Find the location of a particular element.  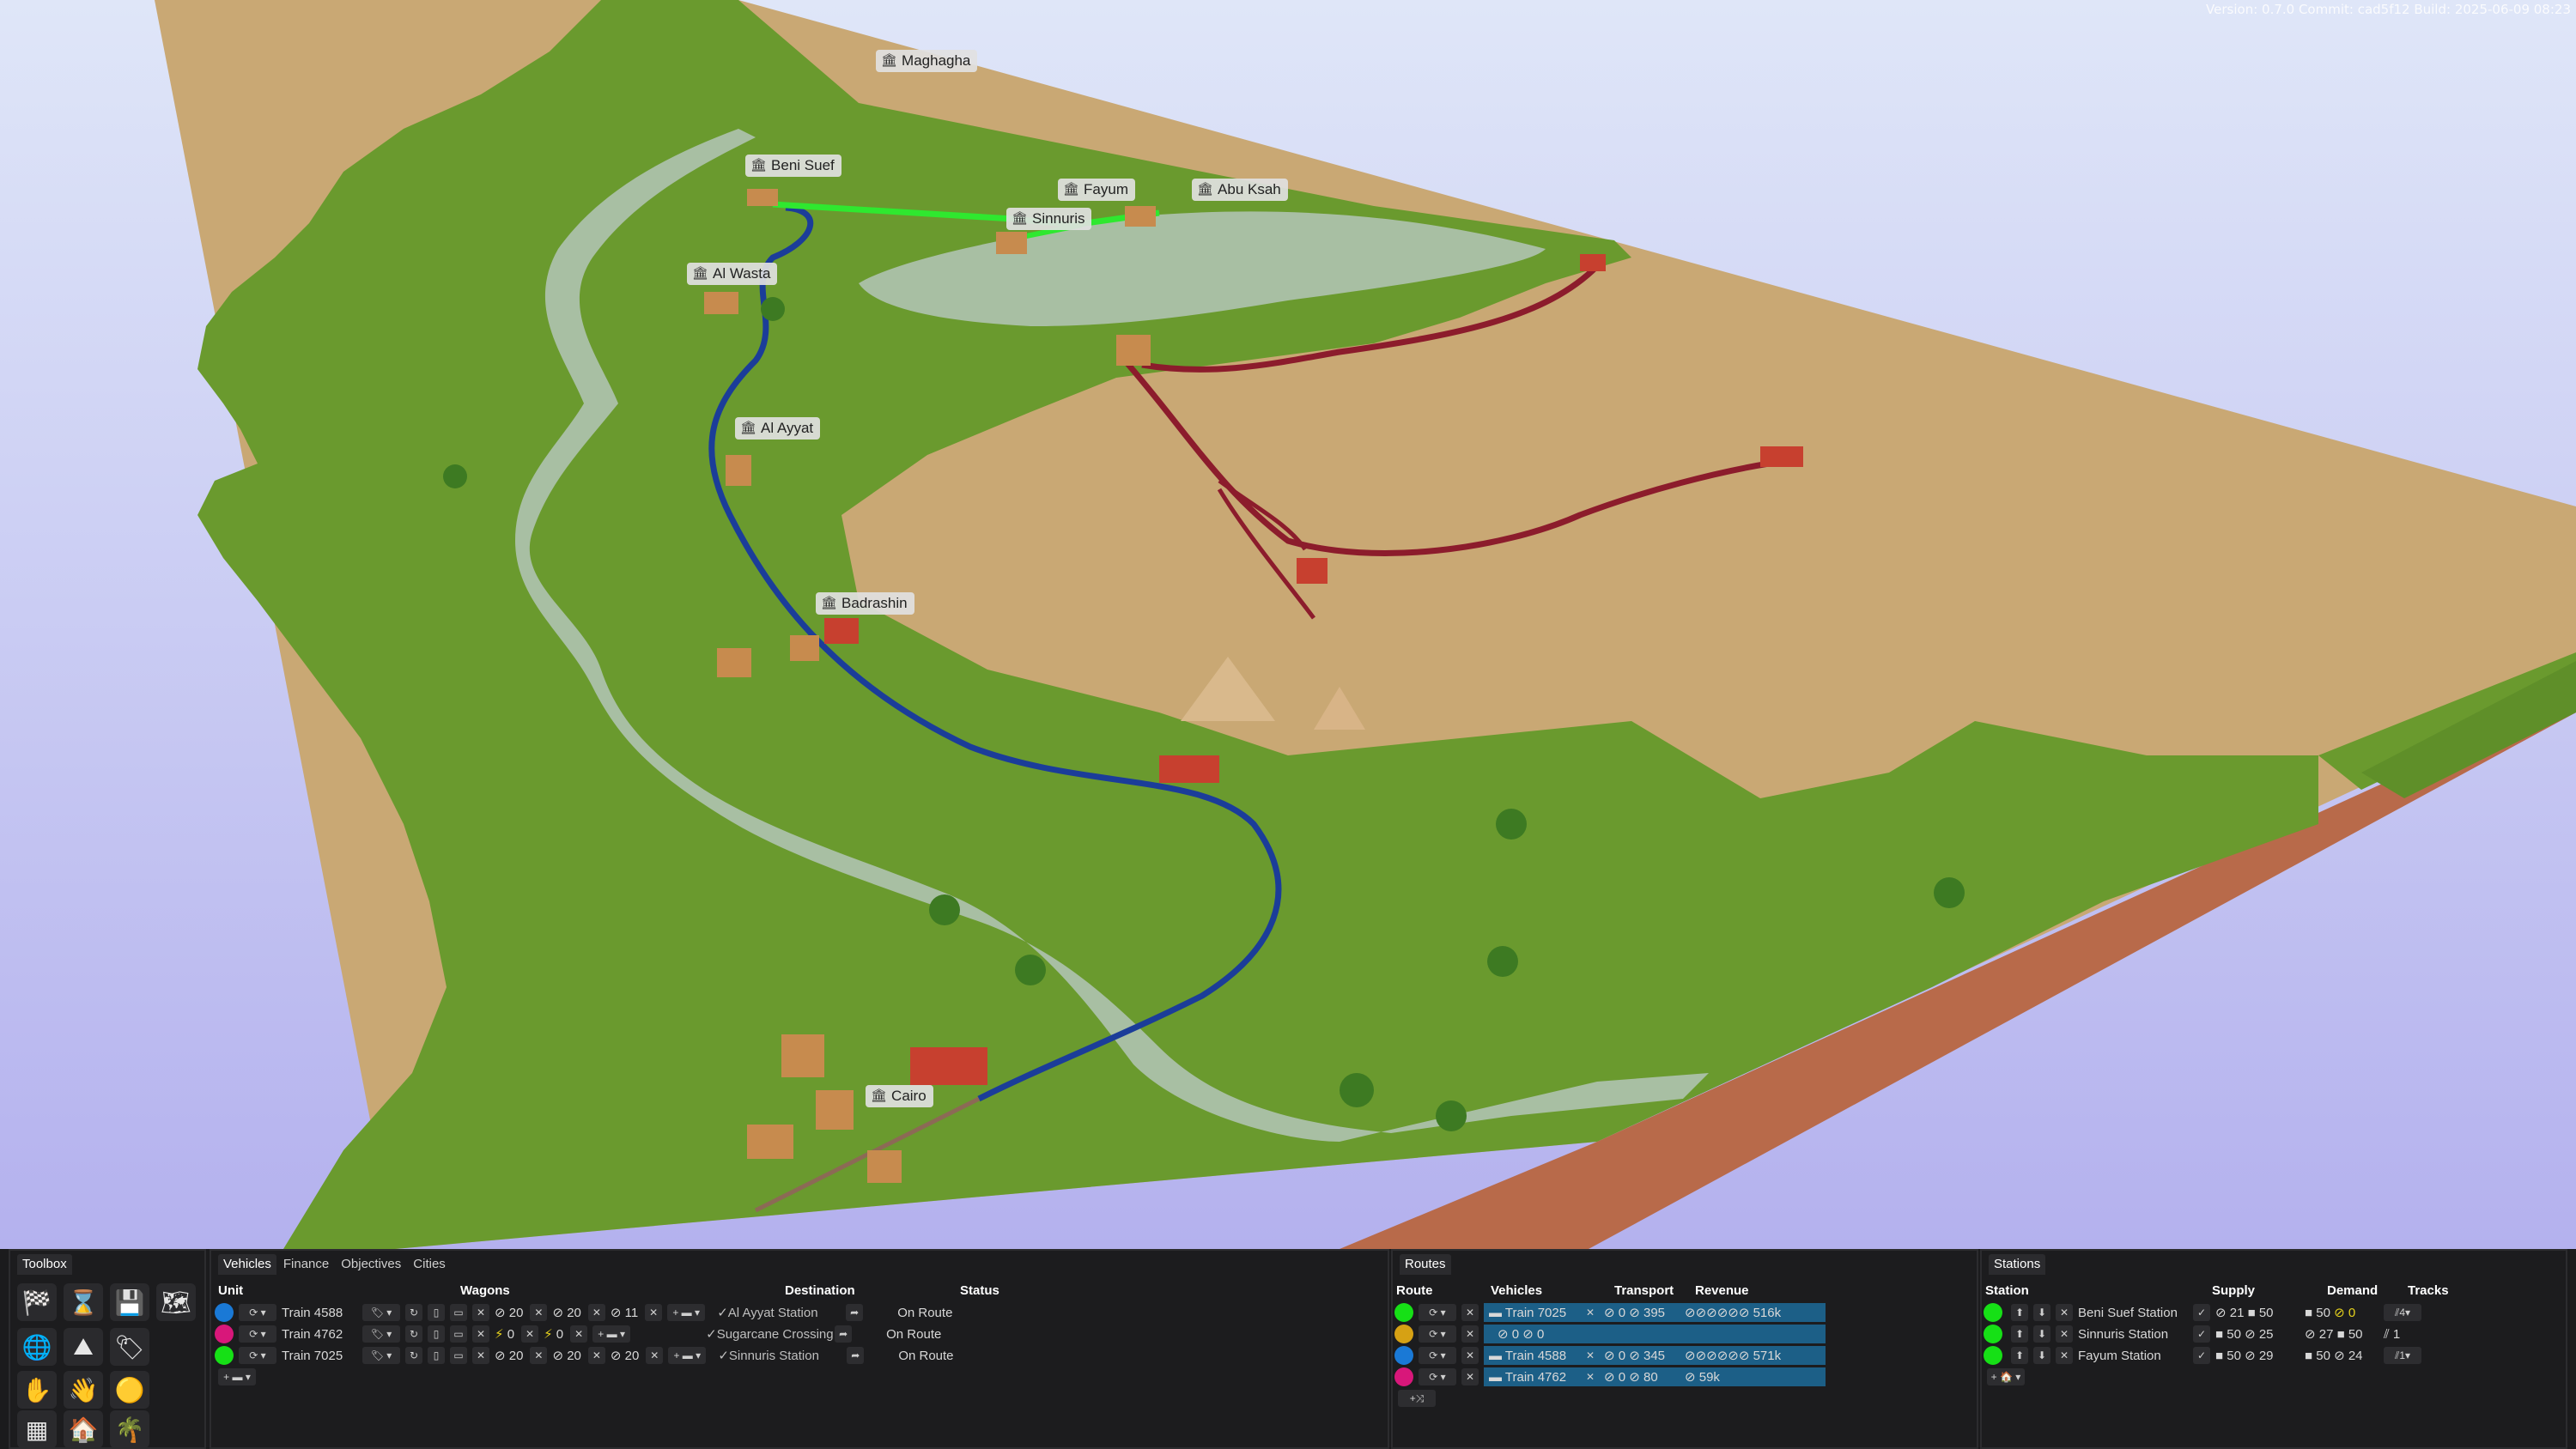

hand-raise-icon: 👋 is located at coordinates (83, 1390).